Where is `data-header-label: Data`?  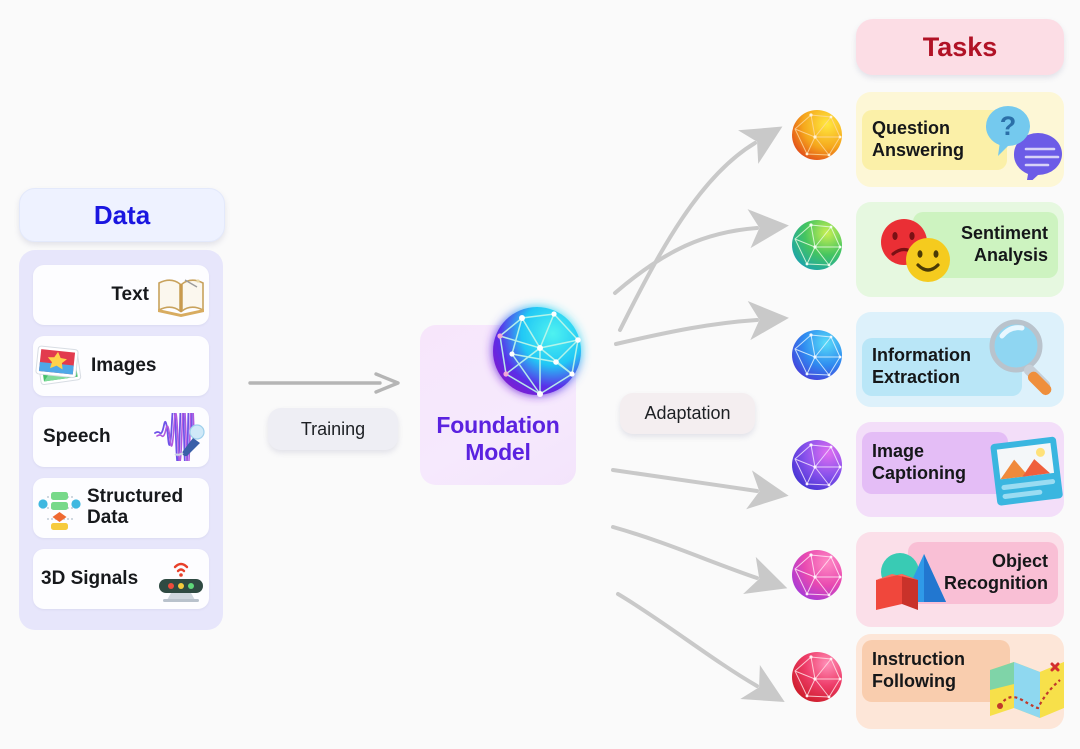
data-header-label: Data is located at coordinates (122, 214).